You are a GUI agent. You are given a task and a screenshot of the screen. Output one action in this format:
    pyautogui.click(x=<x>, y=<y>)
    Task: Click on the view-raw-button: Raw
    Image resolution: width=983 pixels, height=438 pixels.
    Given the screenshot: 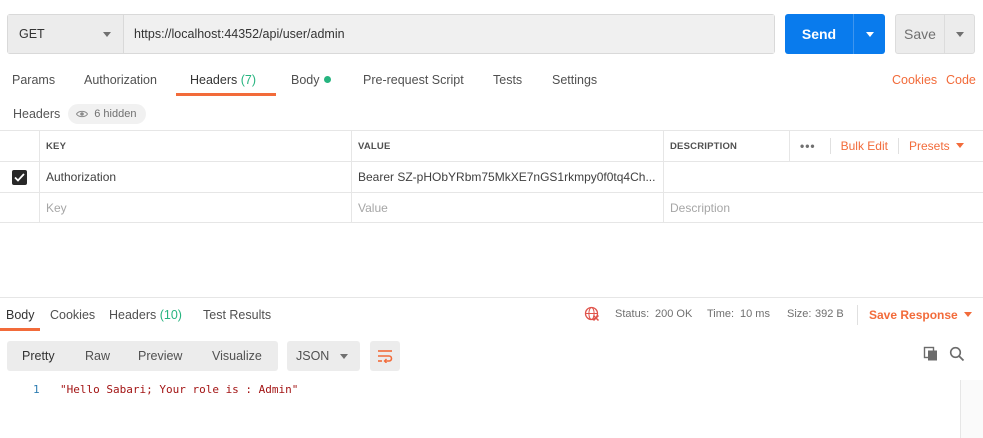 What is the action you would take?
    pyautogui.click(x=97, y=356)
    